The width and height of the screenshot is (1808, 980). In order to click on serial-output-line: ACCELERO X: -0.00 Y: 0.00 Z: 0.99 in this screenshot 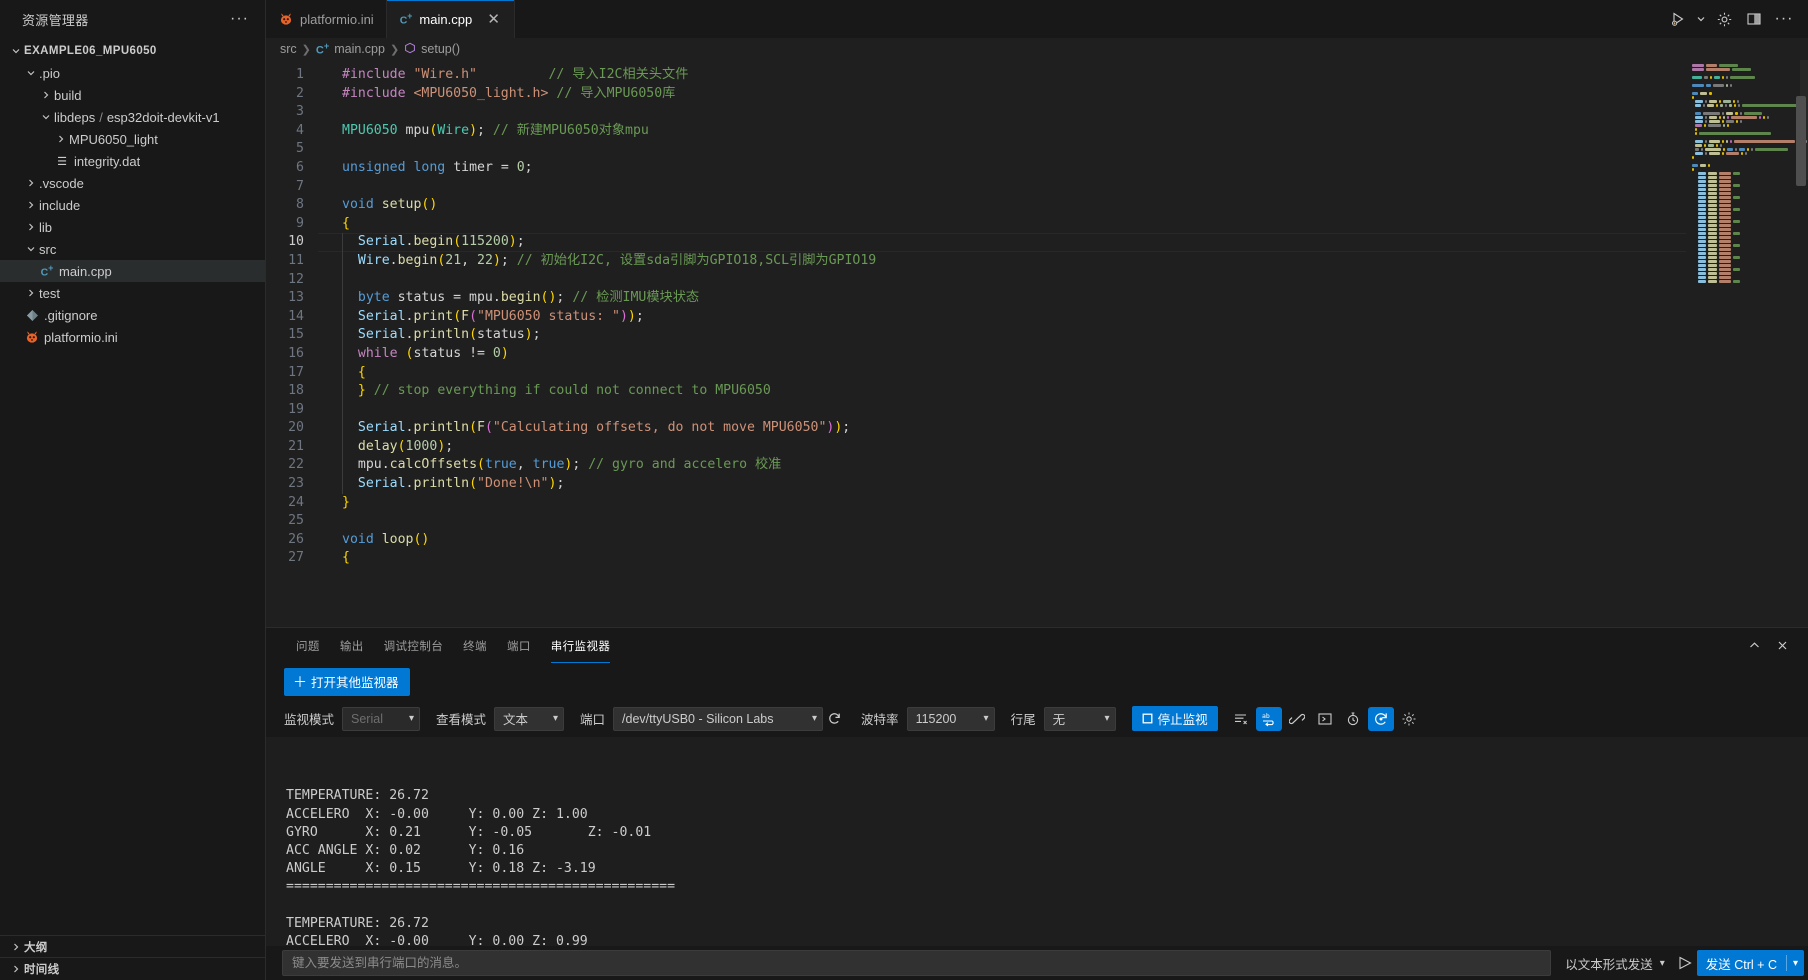, I will do `click(437, 940)`.